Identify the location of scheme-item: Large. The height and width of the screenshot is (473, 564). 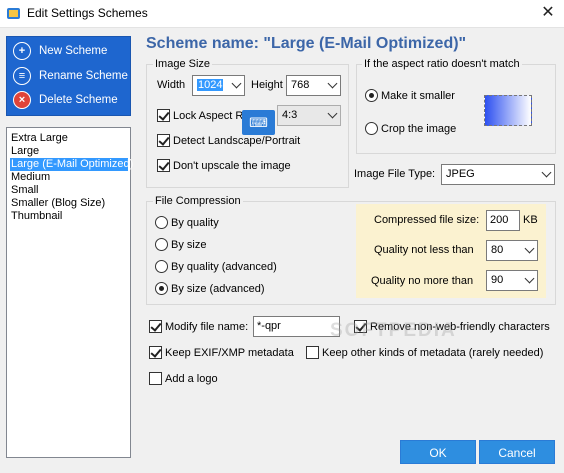
(69, 151).